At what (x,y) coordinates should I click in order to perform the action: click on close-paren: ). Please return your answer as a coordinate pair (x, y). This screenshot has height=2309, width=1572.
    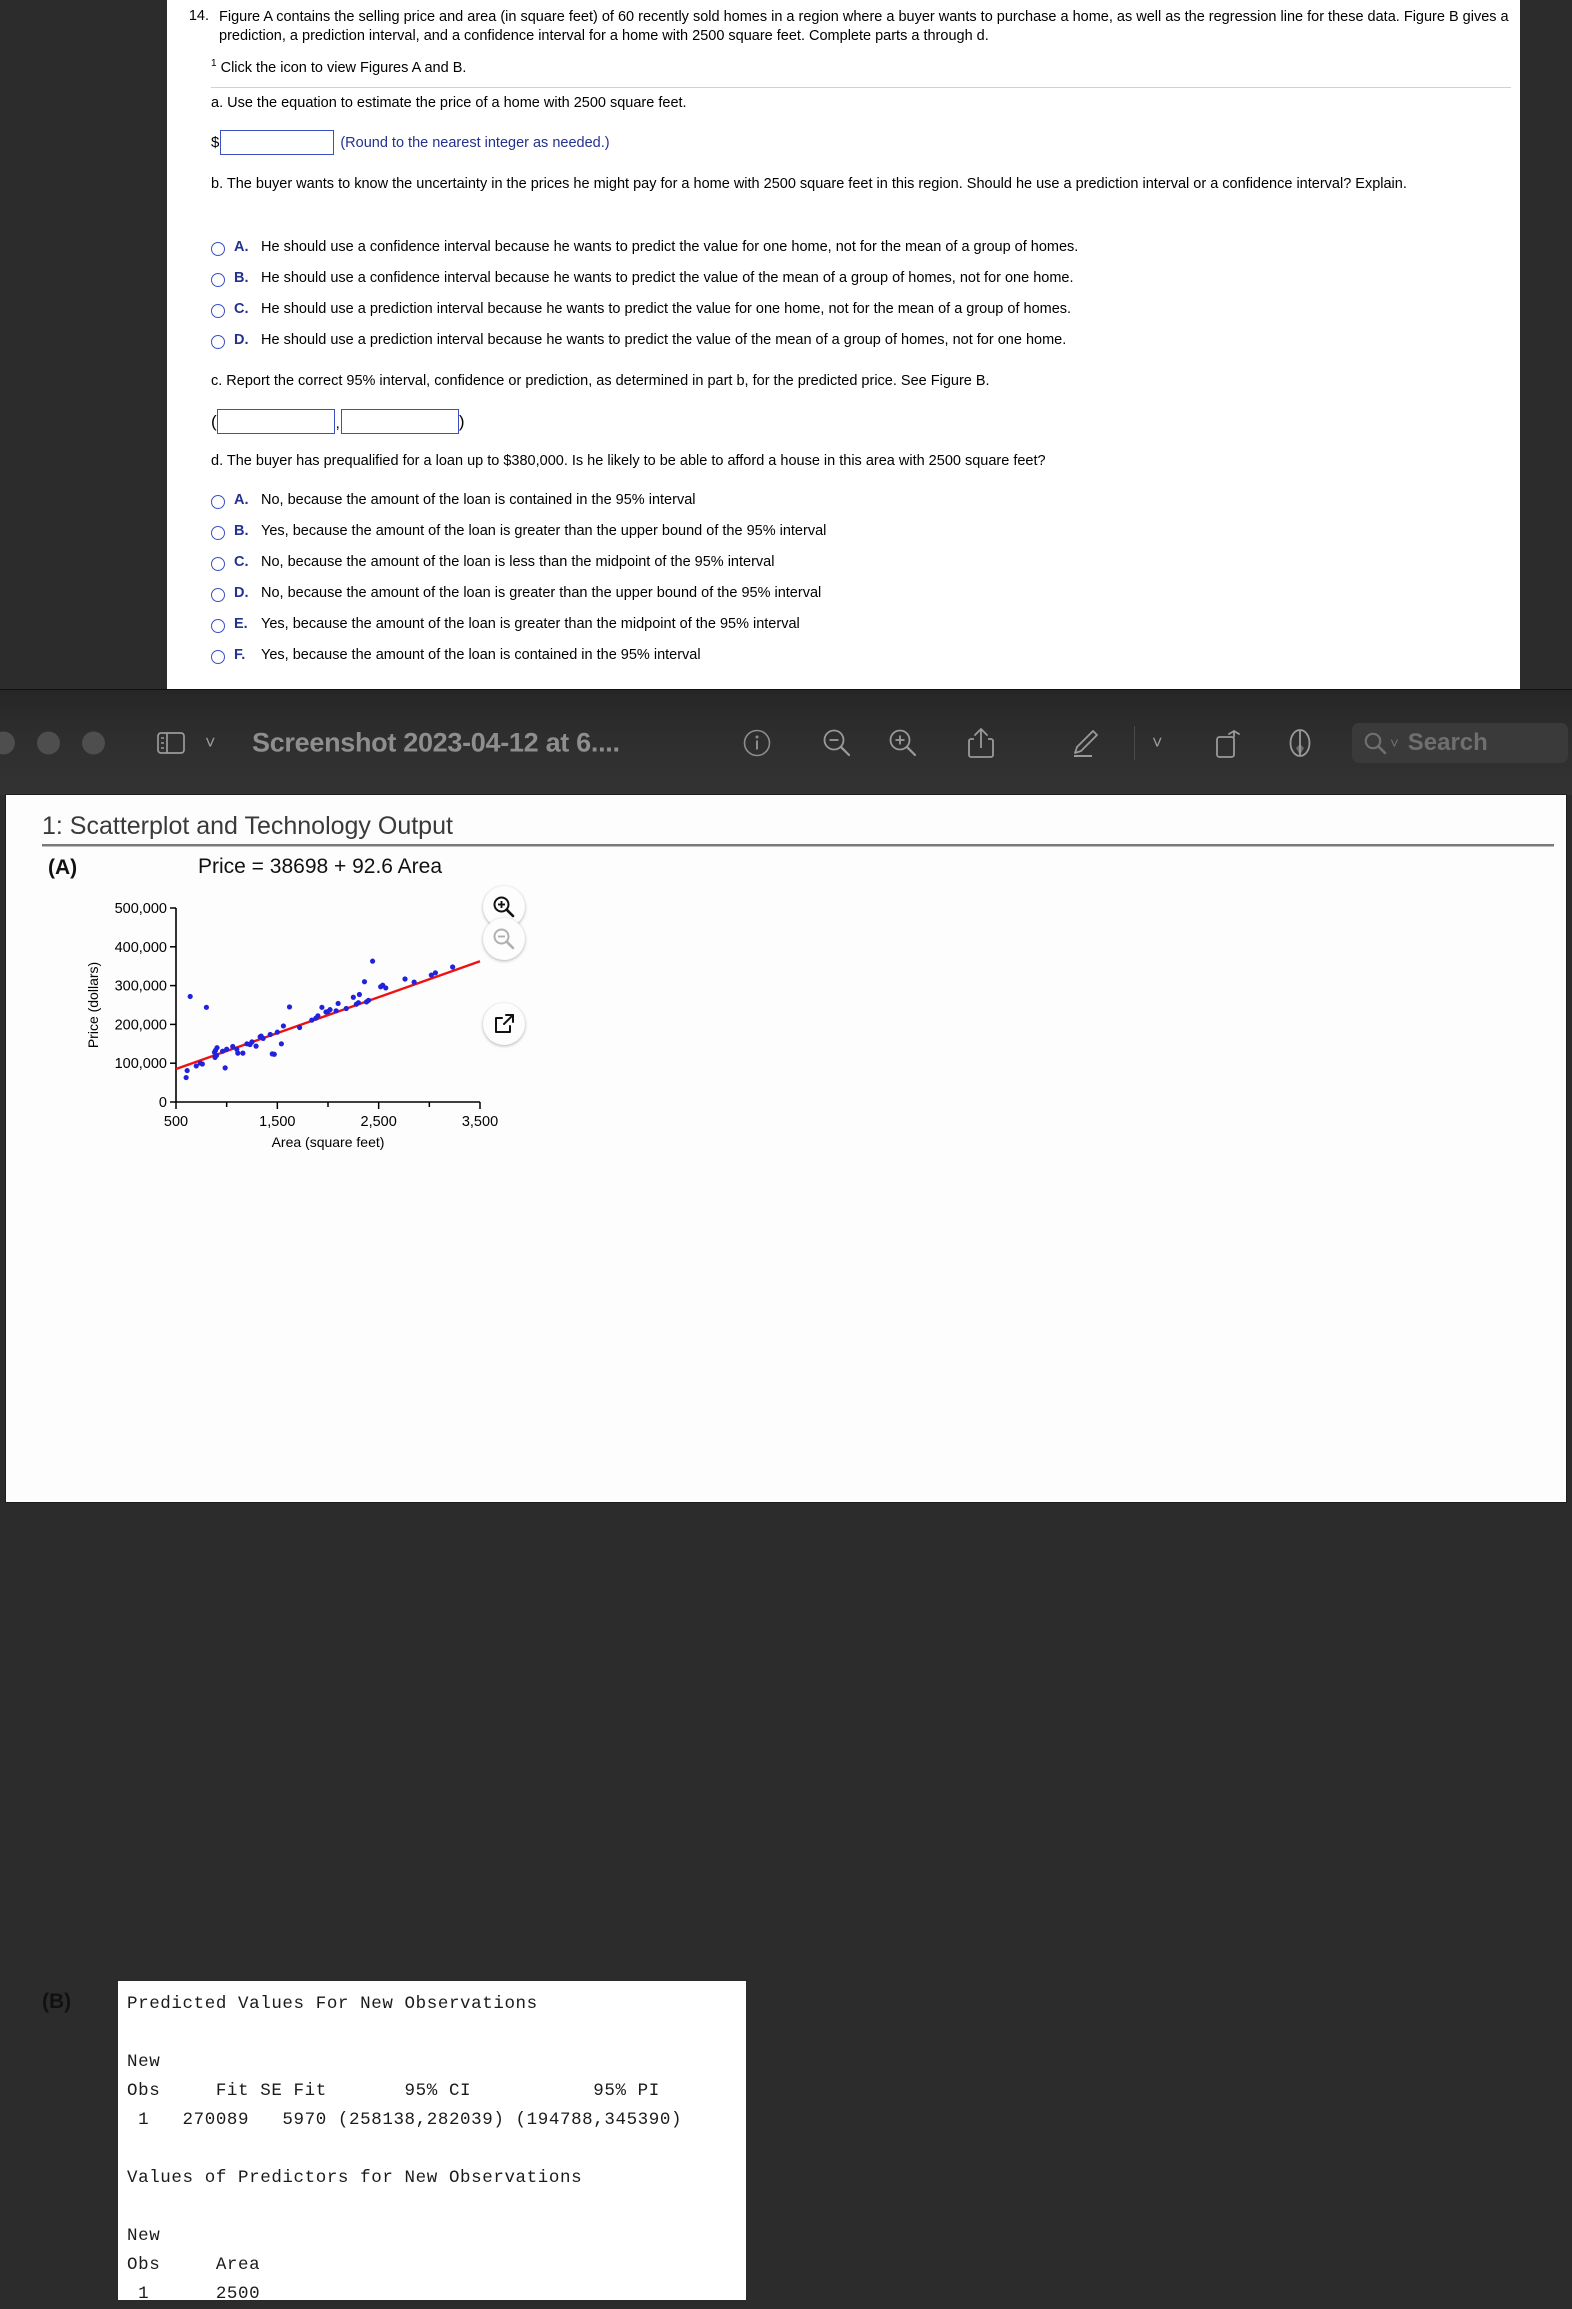
    Looking at the image, I should click on (461, 421).